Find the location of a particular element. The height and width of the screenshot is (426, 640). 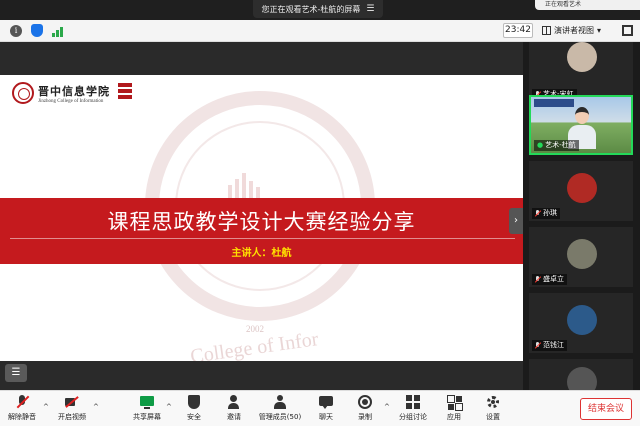

college-logo: 晋中信息学院 Jinzhong College of Information is located at coordinates (72, 93).